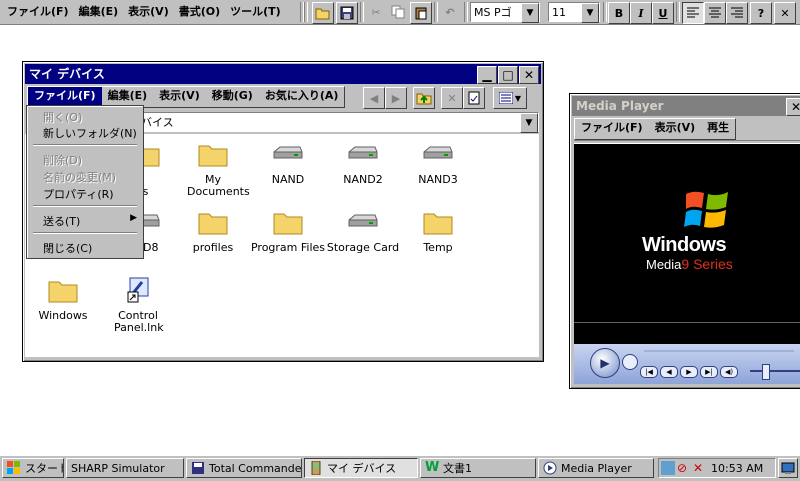  Describe the element at coordinates (550, 468) in the screenshot. I see `media-player-icon` at that location.